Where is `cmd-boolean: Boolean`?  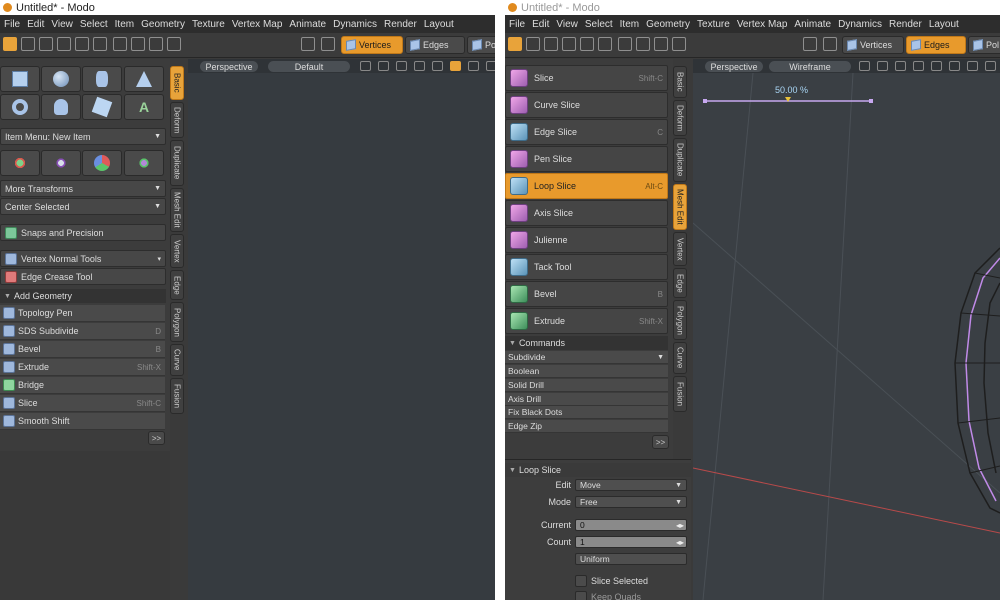
cmd-boolean: Boolean is located at coordinates (586, 371).